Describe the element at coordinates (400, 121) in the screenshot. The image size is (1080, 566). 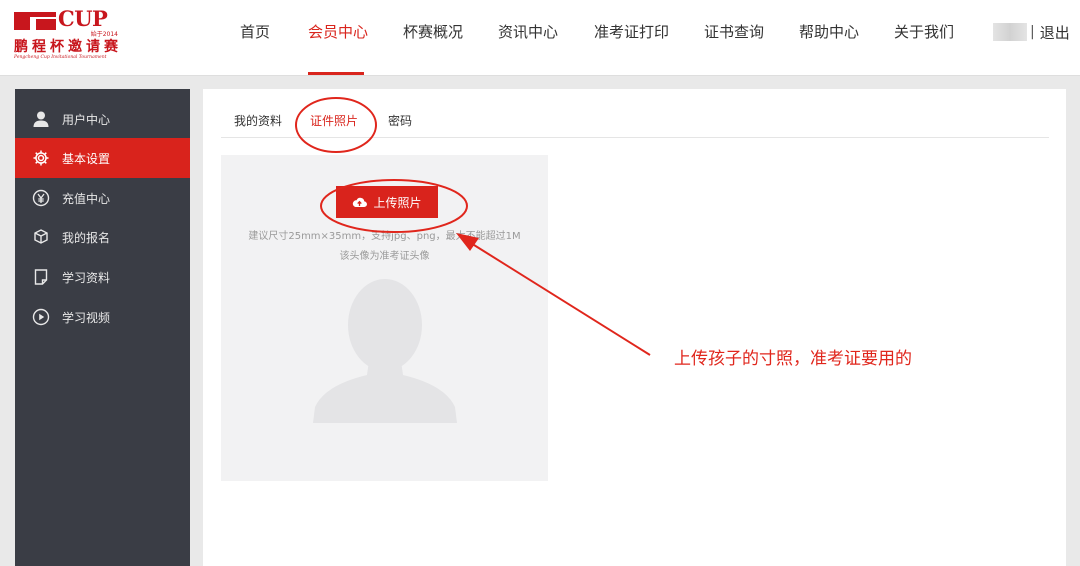
I see `tab-password: 密码` at that location.